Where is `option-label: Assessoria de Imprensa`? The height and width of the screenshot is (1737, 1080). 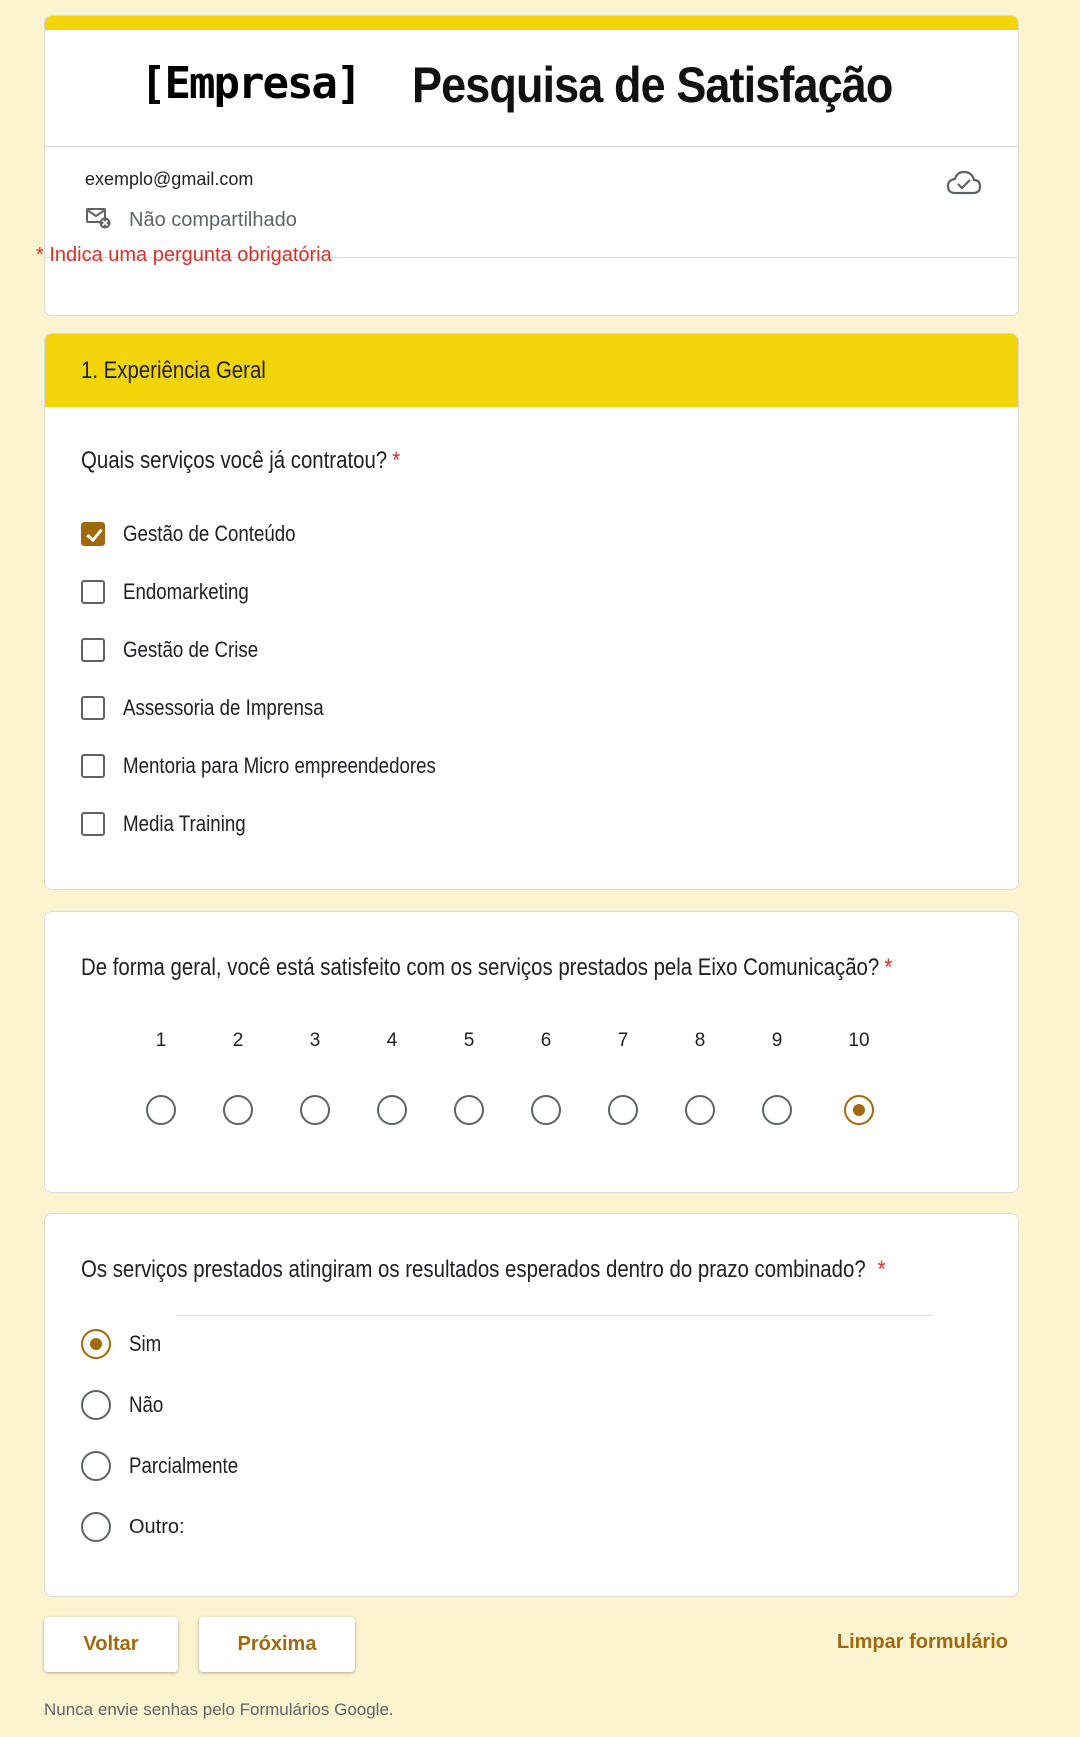 option-label: Assessoria de Imprensa is located at coordinates (223, 707).